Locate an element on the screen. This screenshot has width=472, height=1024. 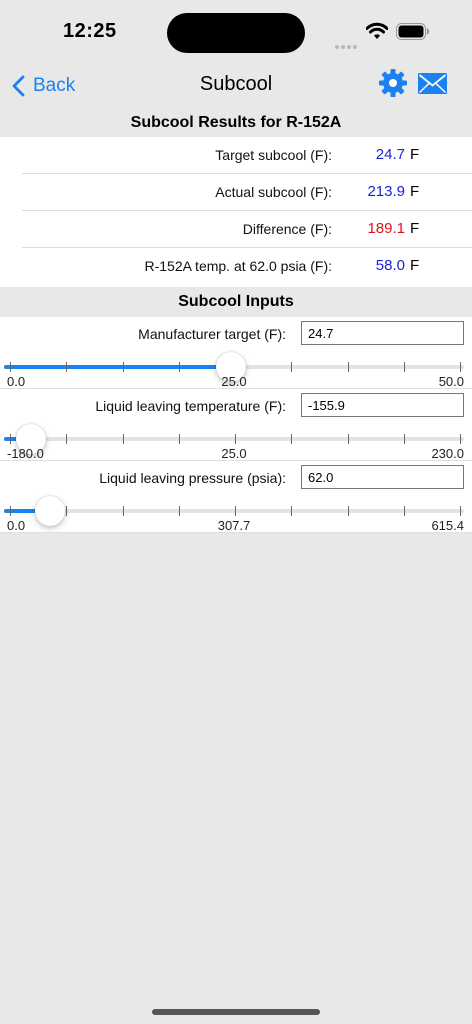
result-row-target-subcool: Target subcool (F): 24.7 F is located at coordinates (236, 155).